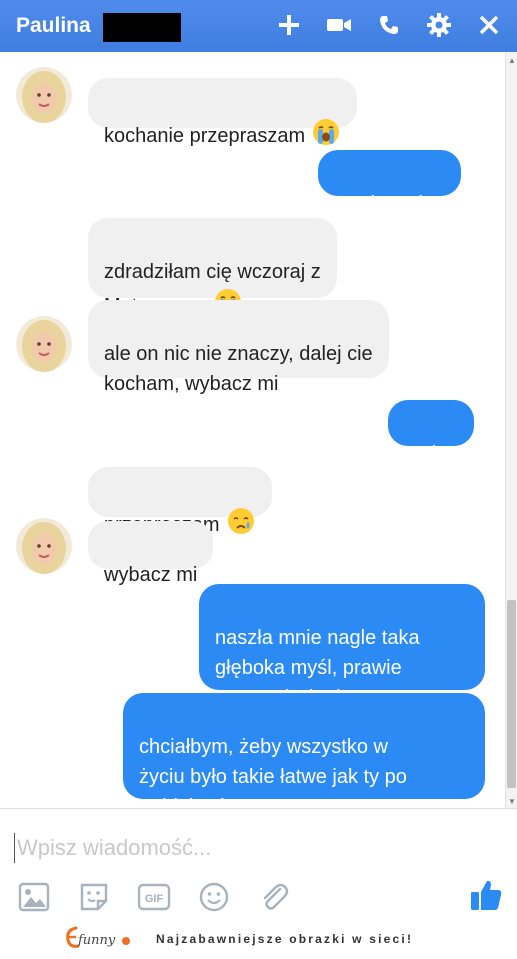  I want to click on plus-icon, so click(289, 25).